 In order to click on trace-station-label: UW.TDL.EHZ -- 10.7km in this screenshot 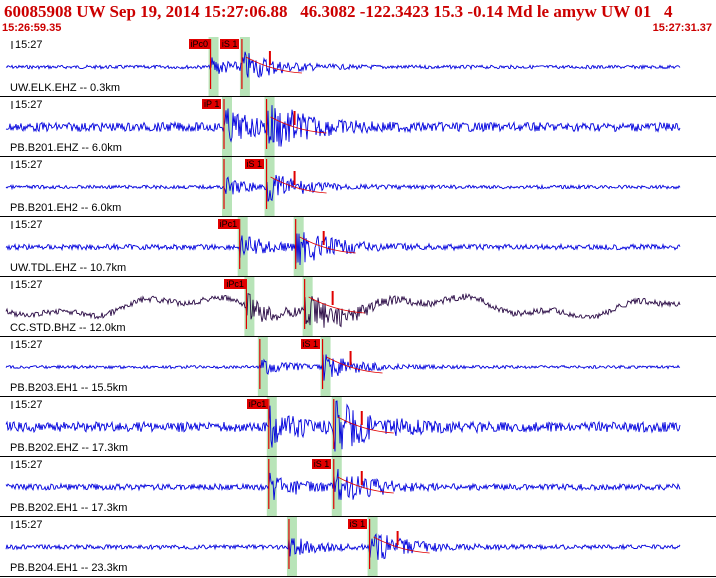, I will do `click(68, 268)`.